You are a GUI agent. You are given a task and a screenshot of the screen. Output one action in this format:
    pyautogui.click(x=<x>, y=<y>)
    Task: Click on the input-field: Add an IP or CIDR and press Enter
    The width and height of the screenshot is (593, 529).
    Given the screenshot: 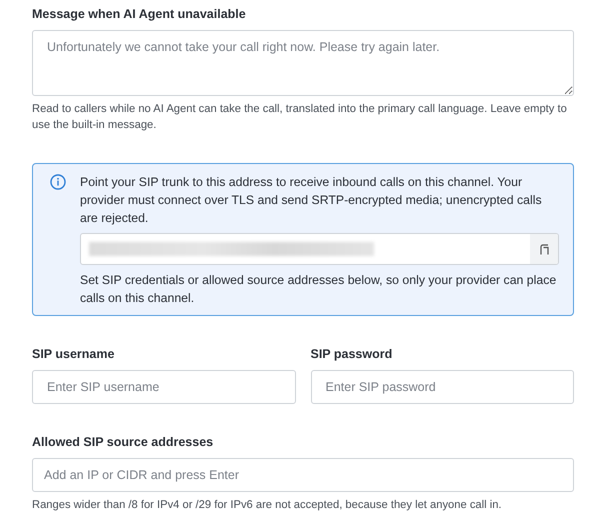 What is the action you would take?
    pyautogui.click(x=303, y=475)
    